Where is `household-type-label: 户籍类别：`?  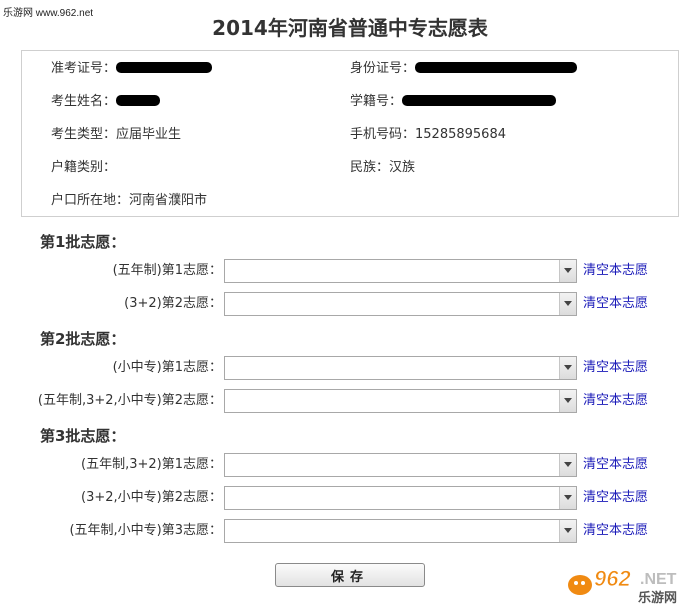
household-type-label: 户籍类别： is located at coordinates (84, 167).